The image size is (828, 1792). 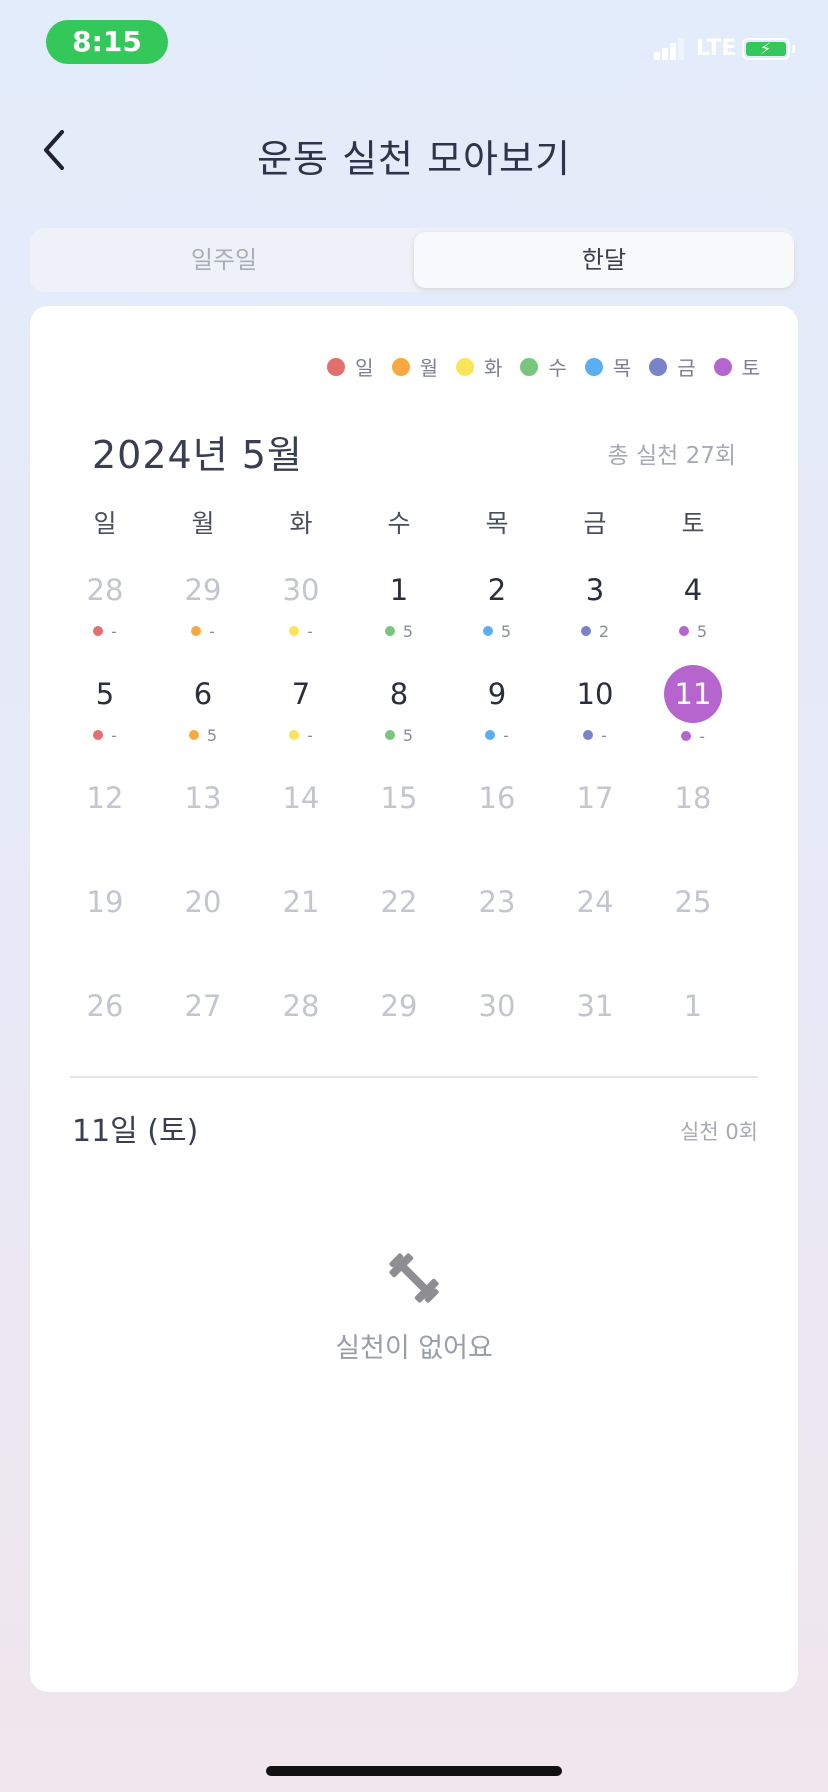 What do you see at coordinates (203, 1006) in the screenshot?
I see `day-number: 27` at bounding box center [203, 1006].